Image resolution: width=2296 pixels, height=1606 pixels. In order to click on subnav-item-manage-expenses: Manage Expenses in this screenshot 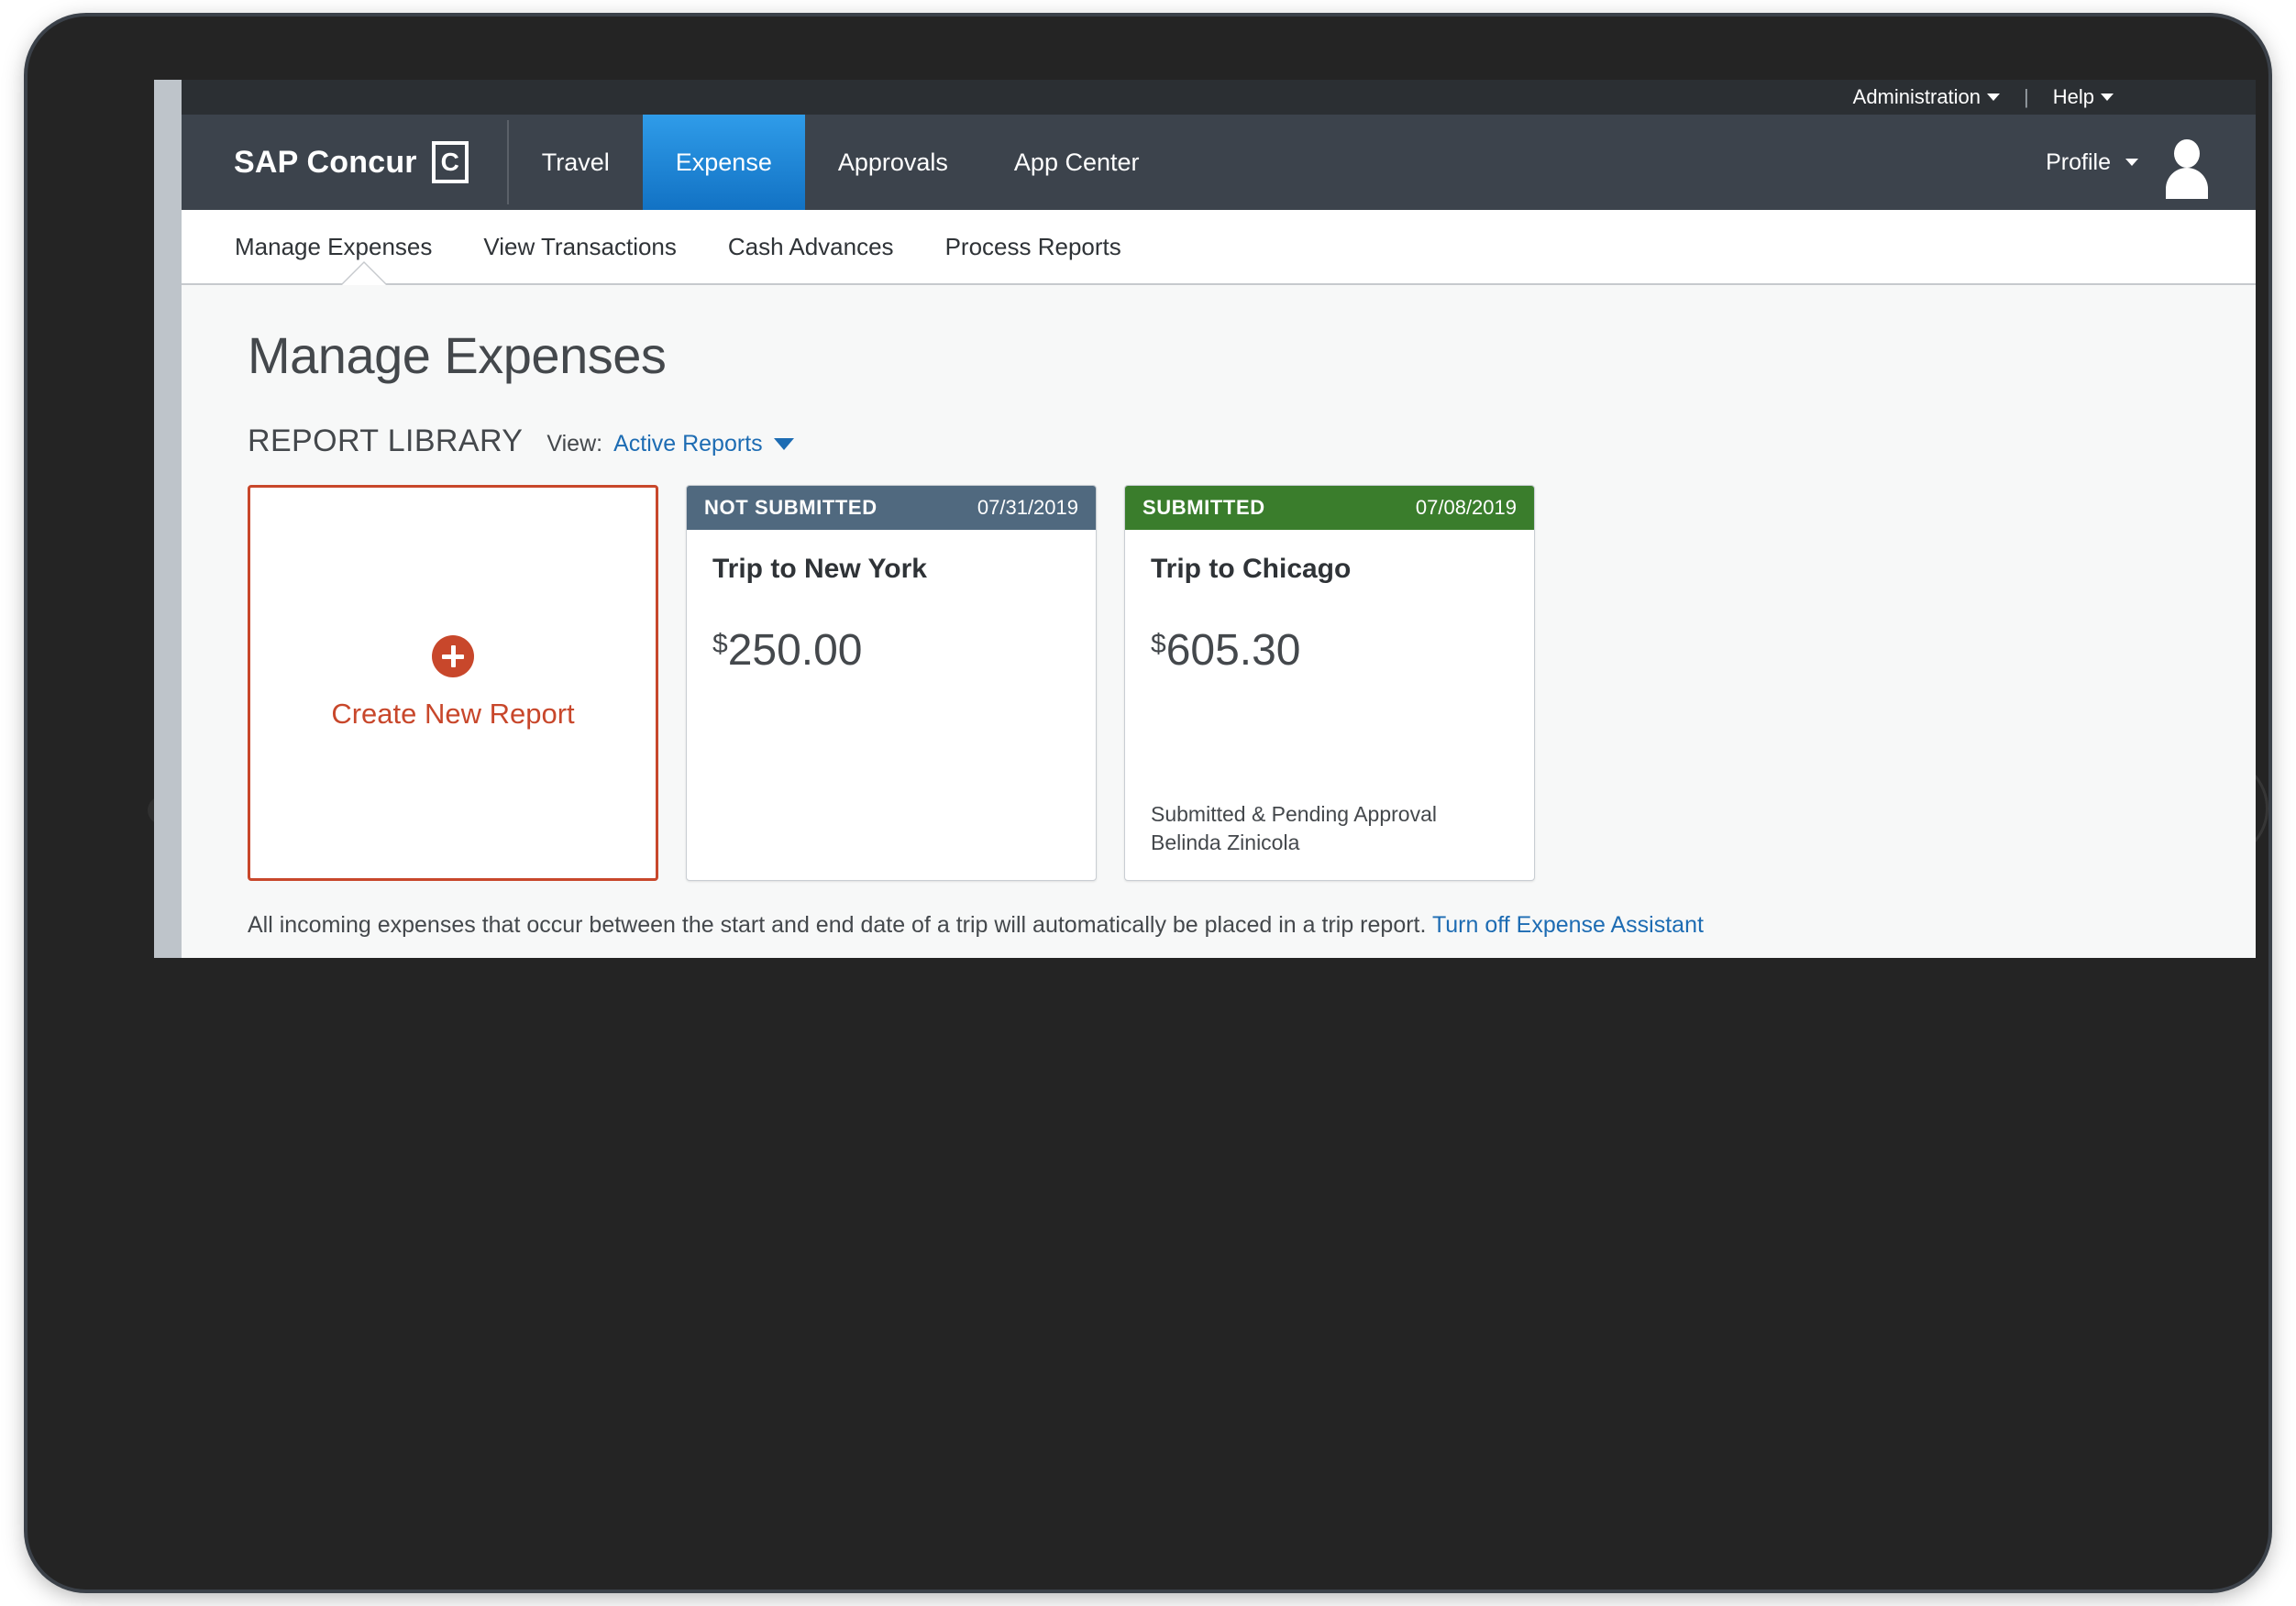, I will do `click(333, 247)`.